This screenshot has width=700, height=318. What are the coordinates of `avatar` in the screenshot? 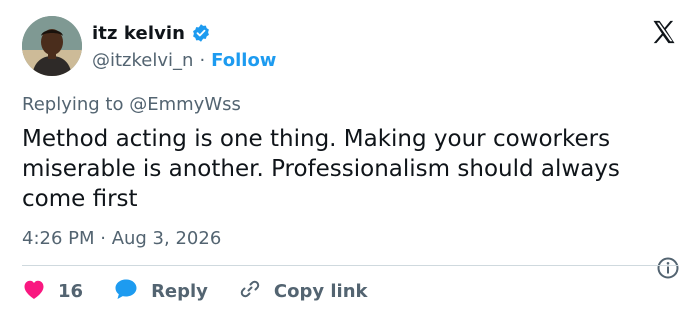 It's located at (52, 46).